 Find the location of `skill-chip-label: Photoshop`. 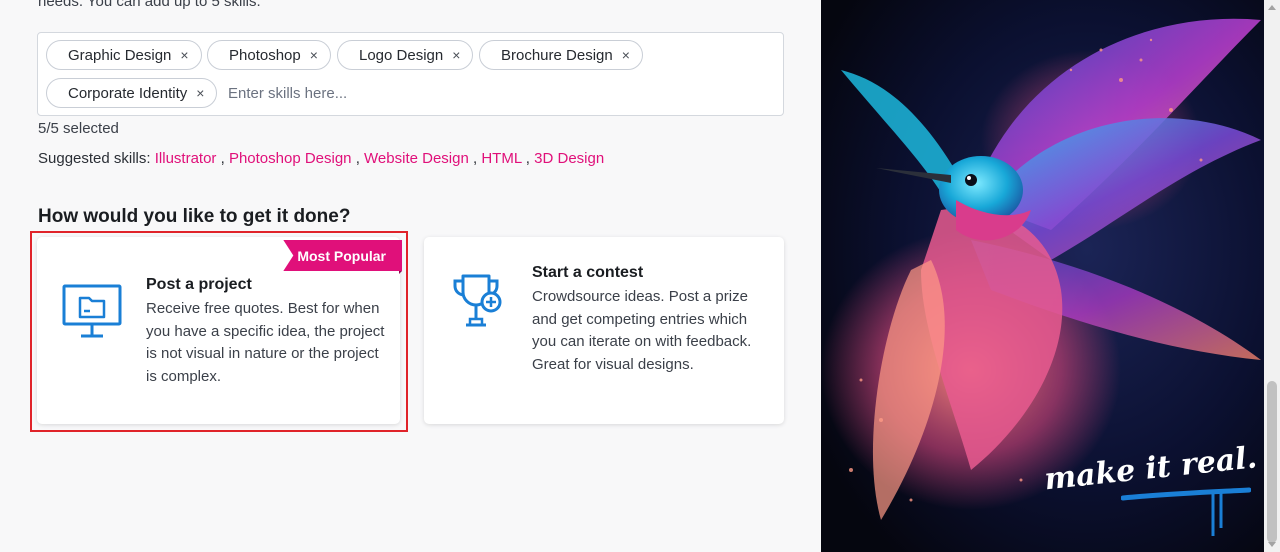

skill-chip-label: Photoshop is located at coordinates (265, 55).